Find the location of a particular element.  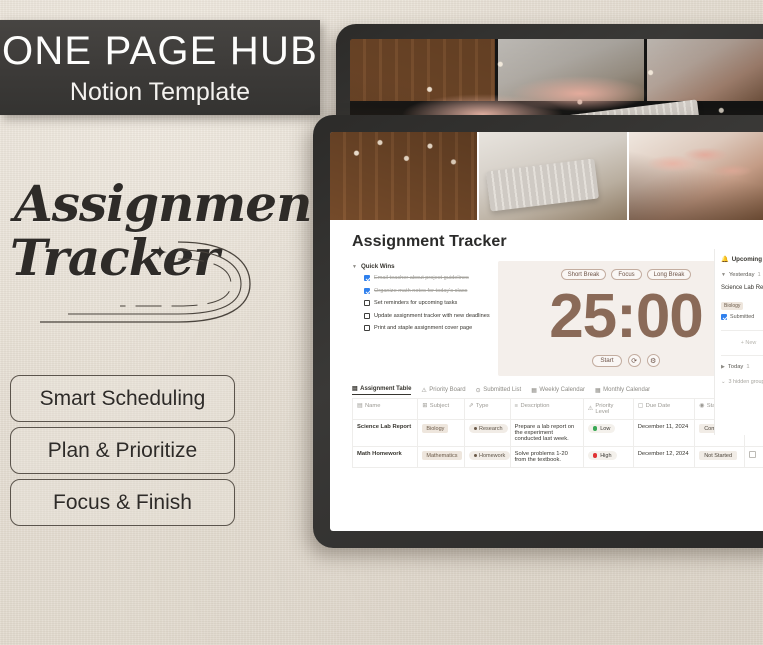

timer-start-button: Start is located at coordinates (607, 360).